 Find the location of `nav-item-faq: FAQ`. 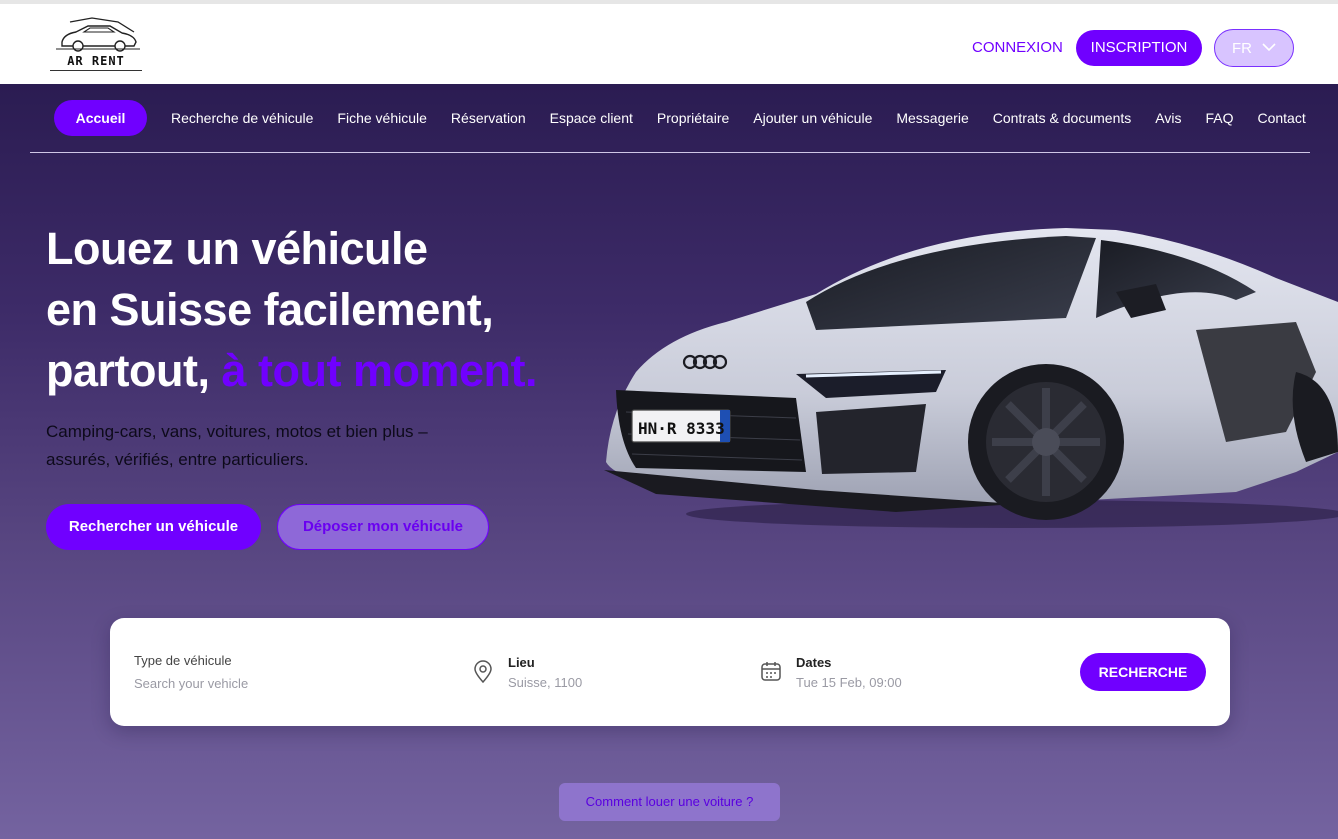

nav-item-faq: FAQ is located at coordinates (1219, 118).